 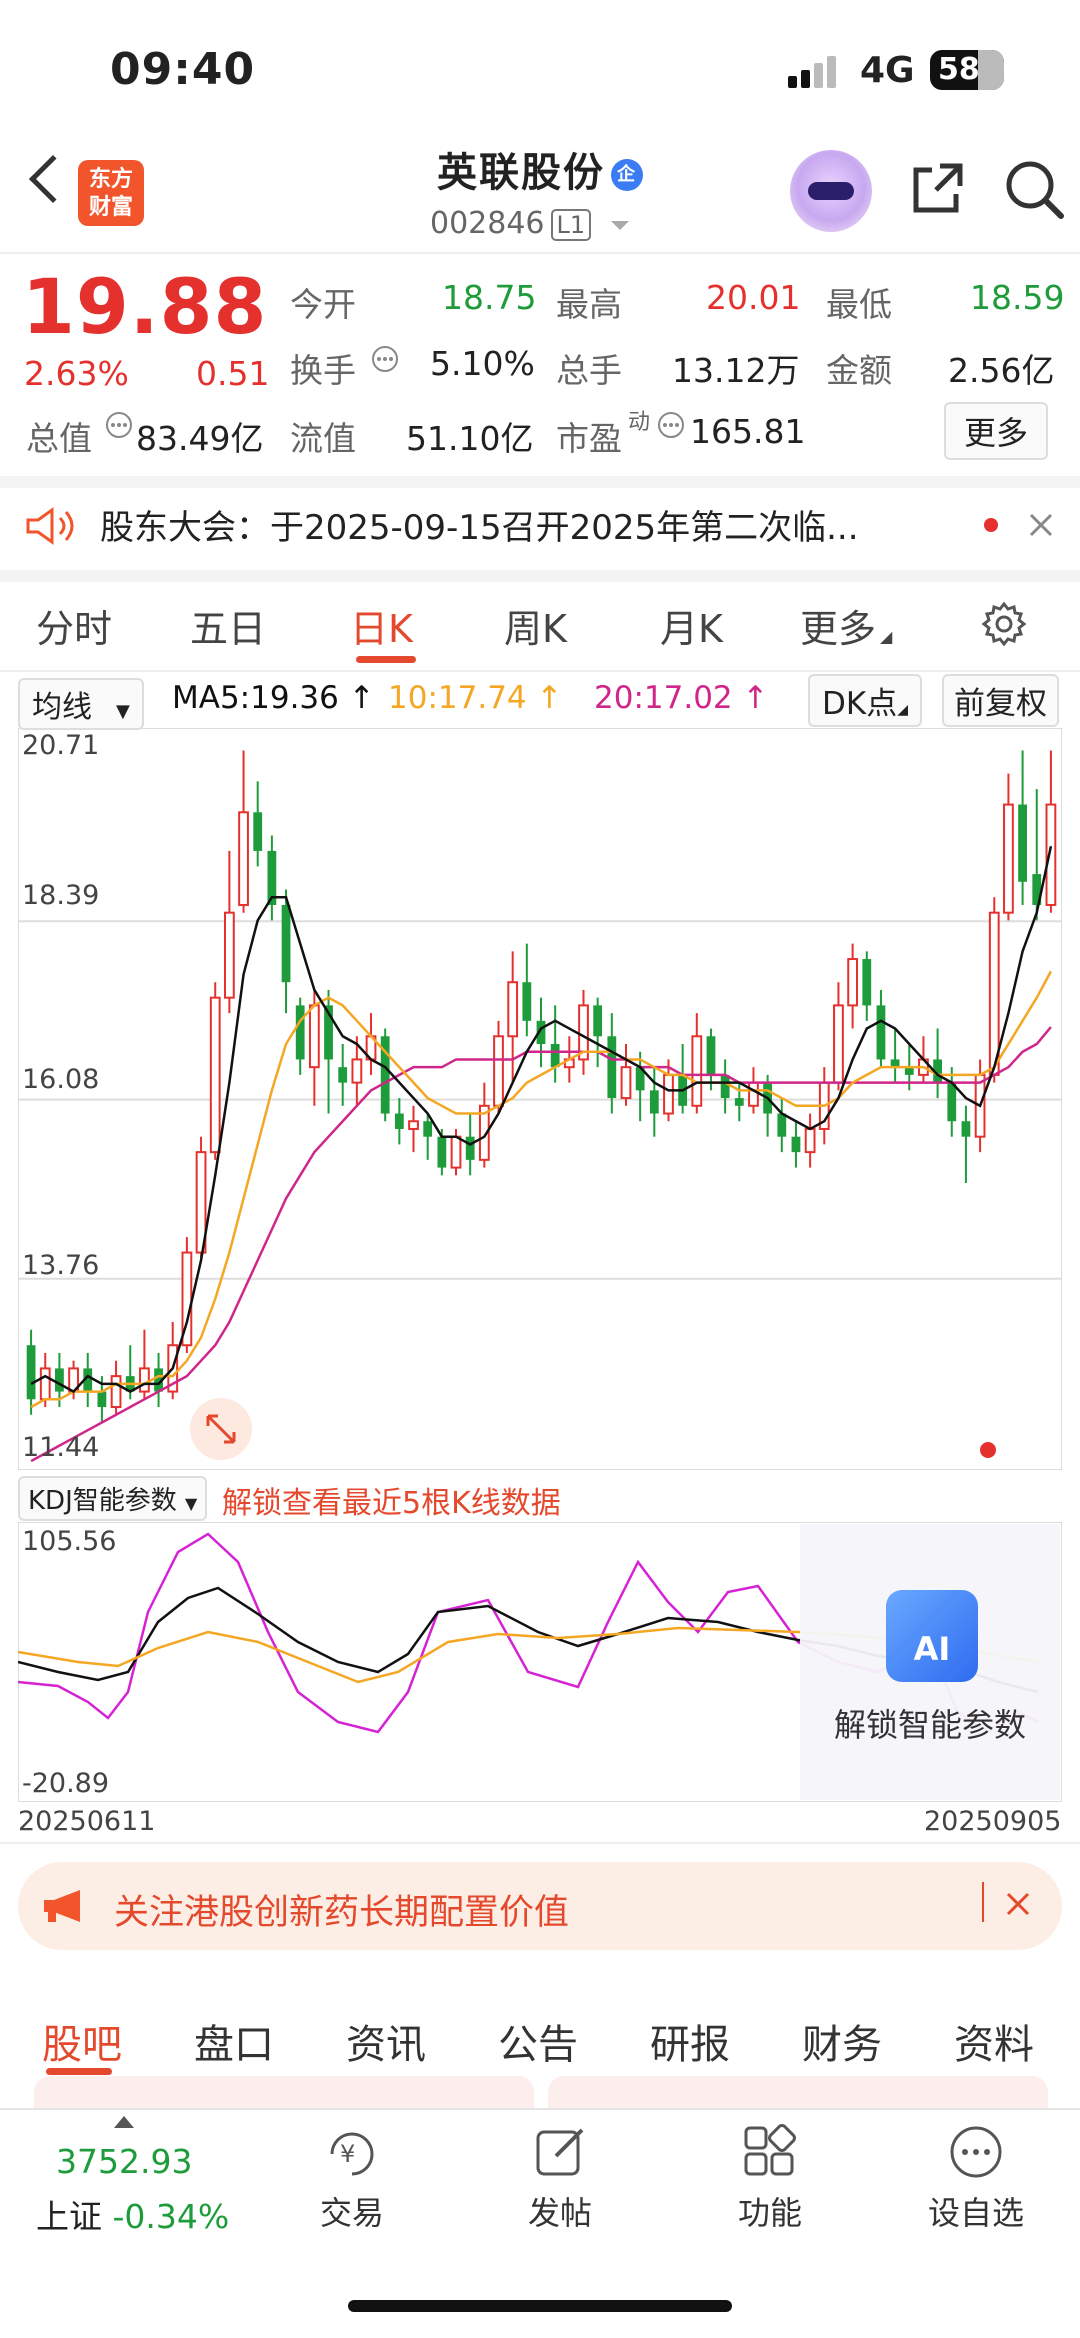 I want to click on tab-intraday: 分时, so click(x=74, y=625).